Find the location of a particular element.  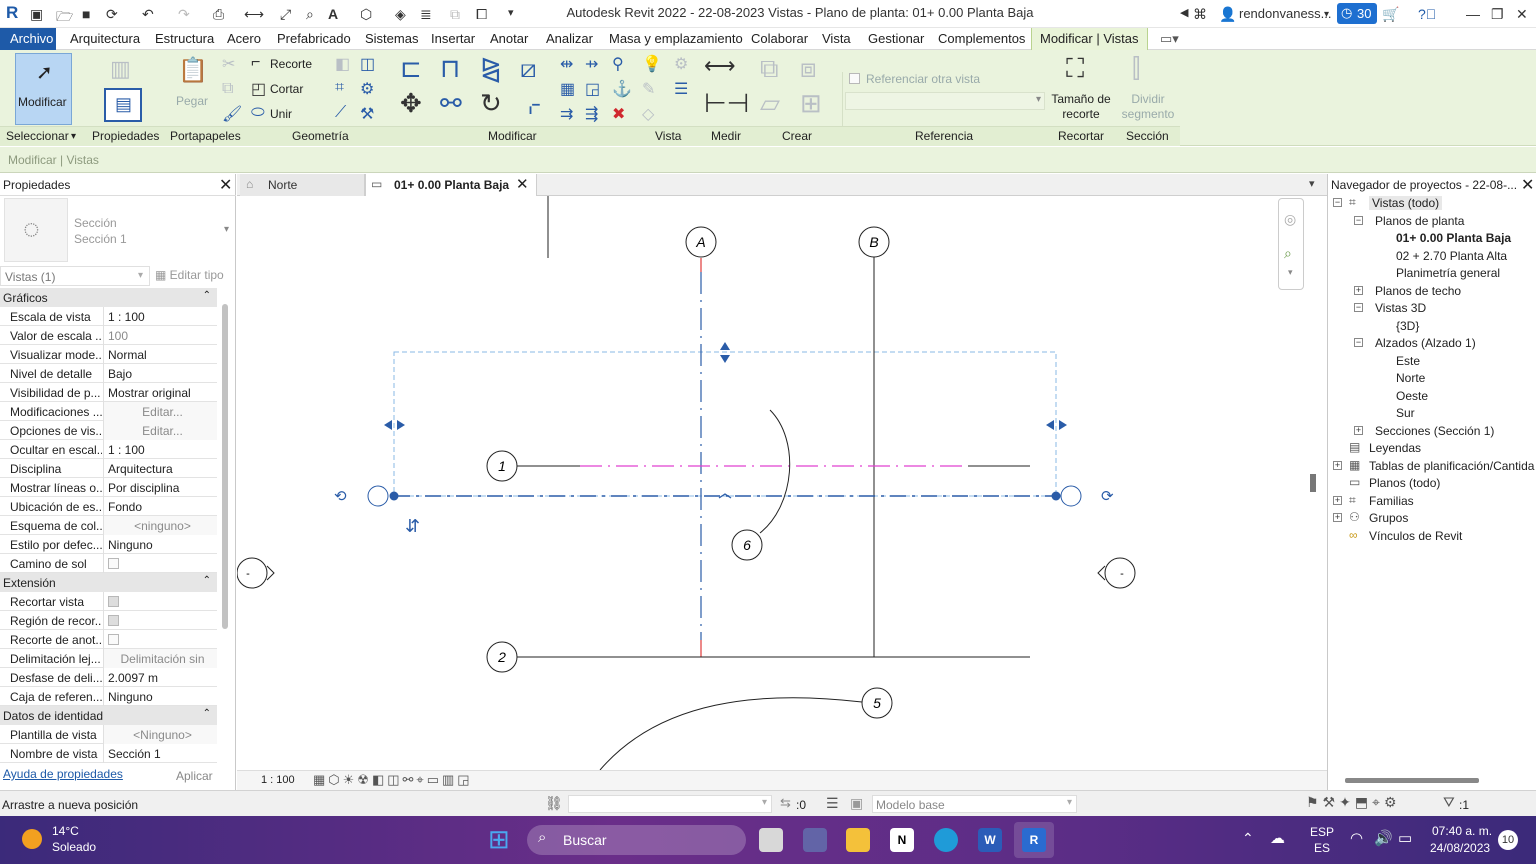

cut-label: Cortar is located at coordinates (286, 89).